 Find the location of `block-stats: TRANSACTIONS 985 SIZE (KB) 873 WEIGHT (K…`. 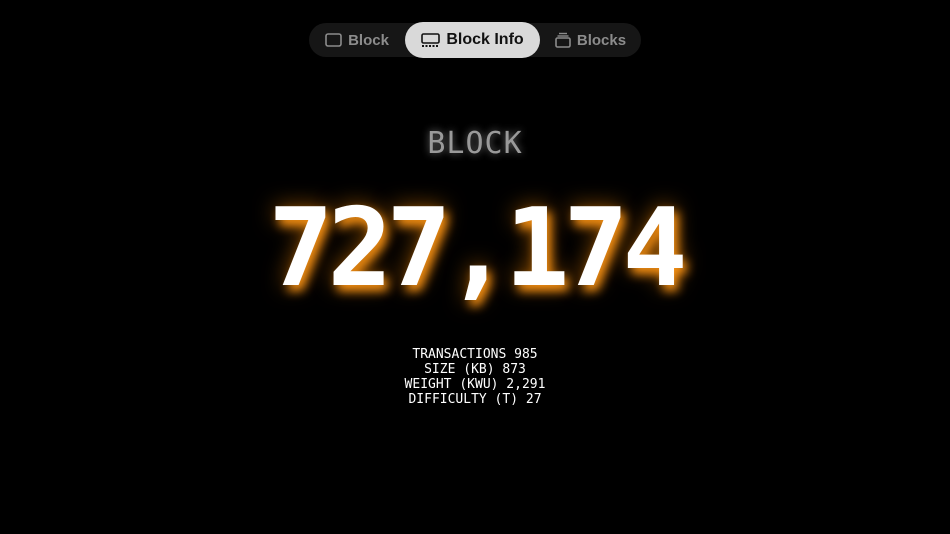

block-stats: TRANSACTIONS 985 SIZE (KB) 873 WEIGHT (K… is located at coordinates (475, 377).